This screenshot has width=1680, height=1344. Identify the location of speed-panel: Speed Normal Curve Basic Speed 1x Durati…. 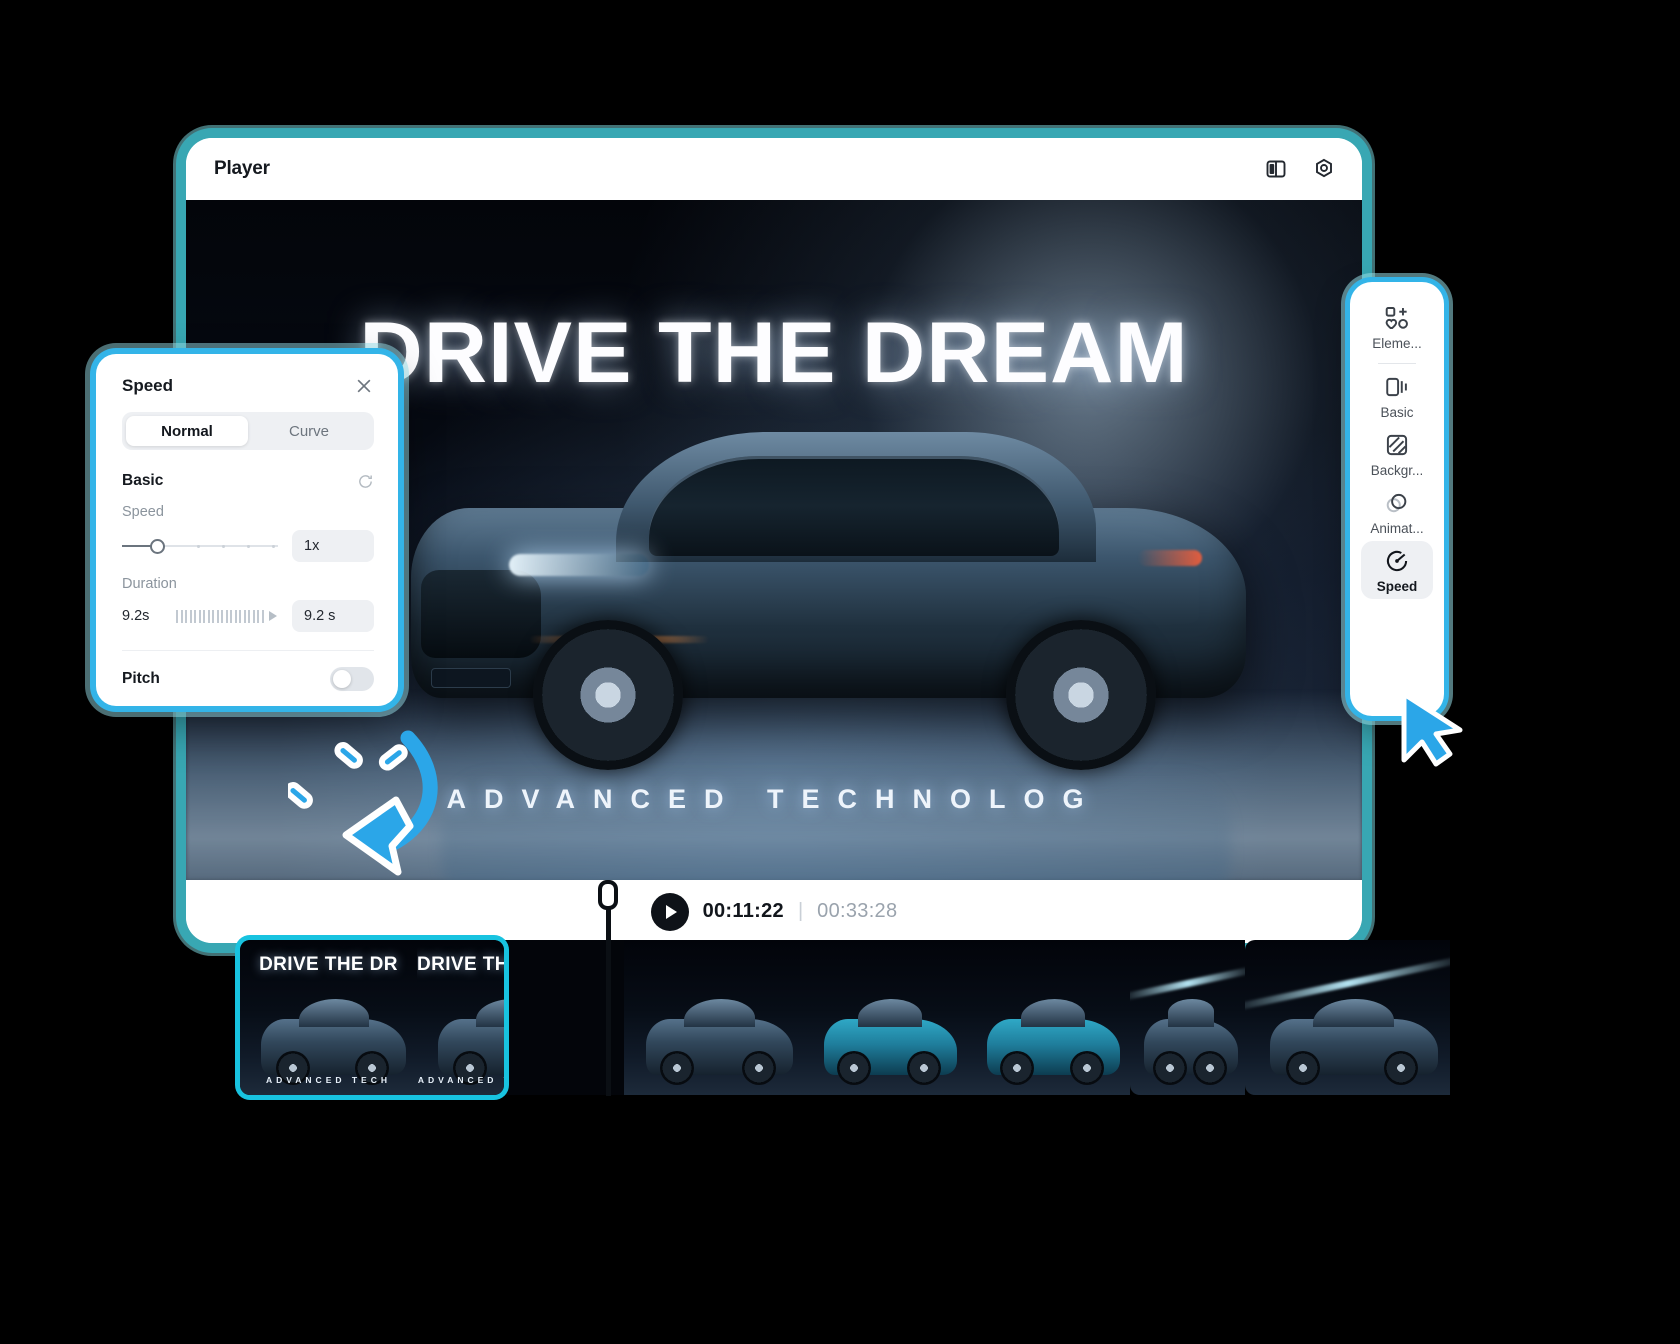
(247, 530).